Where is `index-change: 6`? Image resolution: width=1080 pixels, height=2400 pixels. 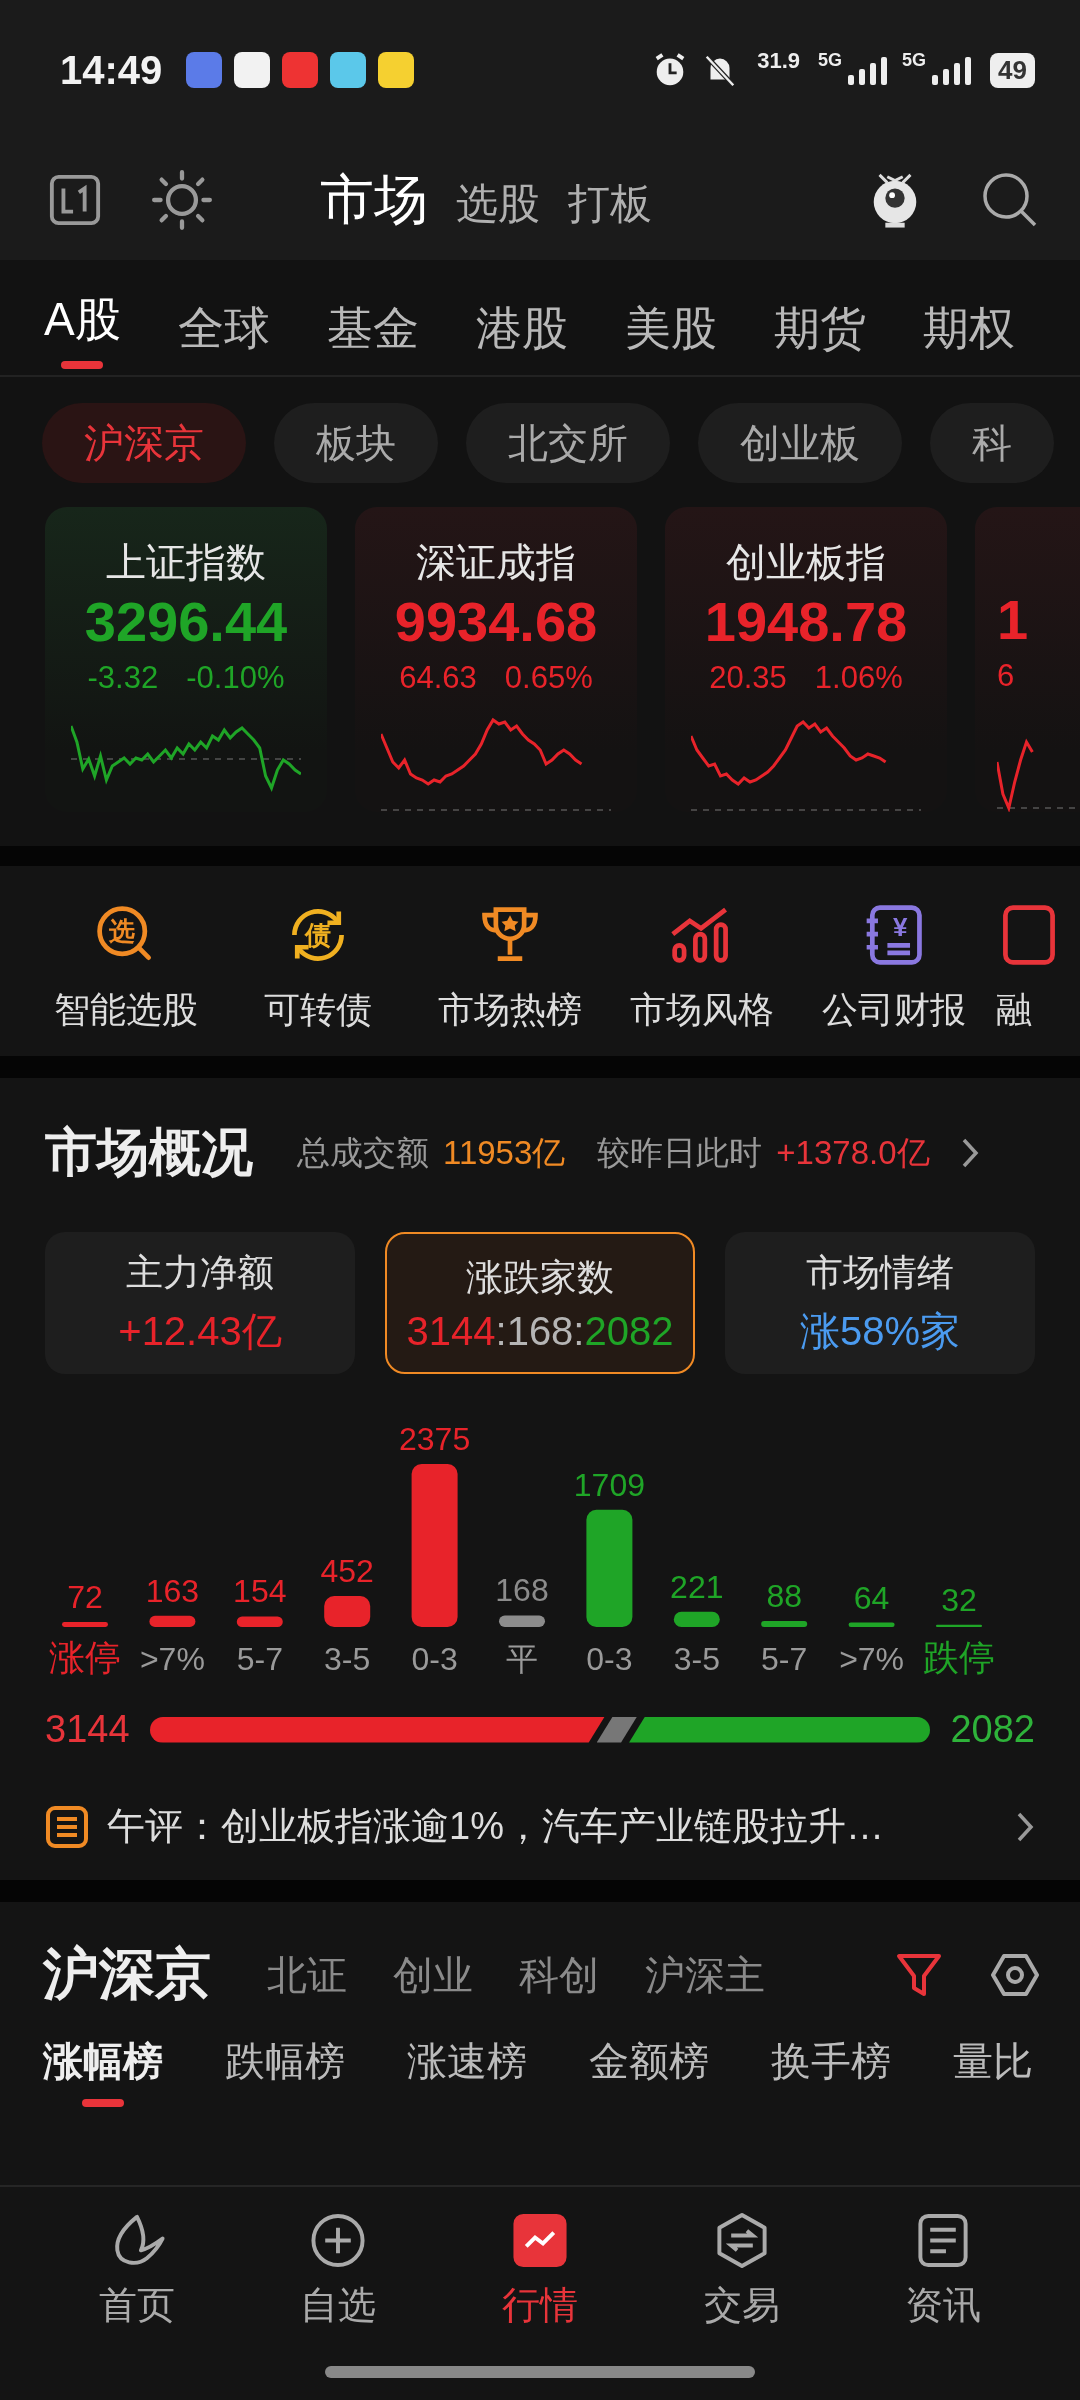 index-change: 6 is located at coordinates (1006, 676).